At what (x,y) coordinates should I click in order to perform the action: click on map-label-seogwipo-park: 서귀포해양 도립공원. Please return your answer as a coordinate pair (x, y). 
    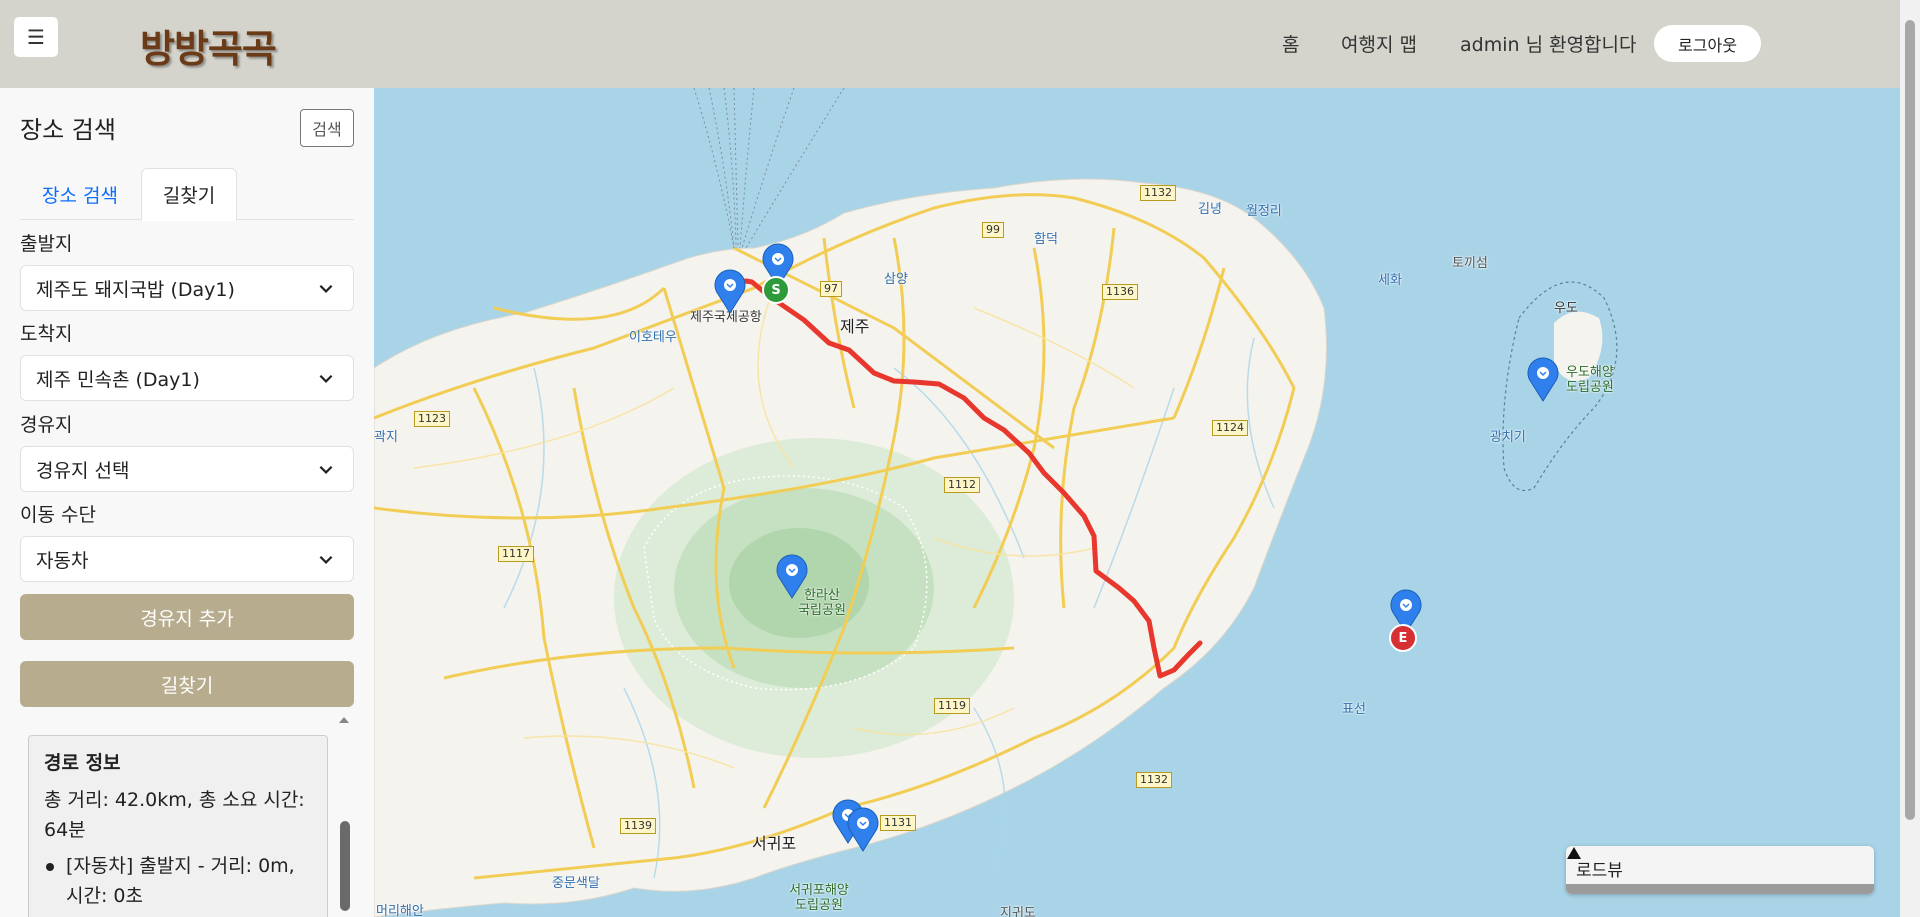
    Looking at the image, I should click on (819, 898).